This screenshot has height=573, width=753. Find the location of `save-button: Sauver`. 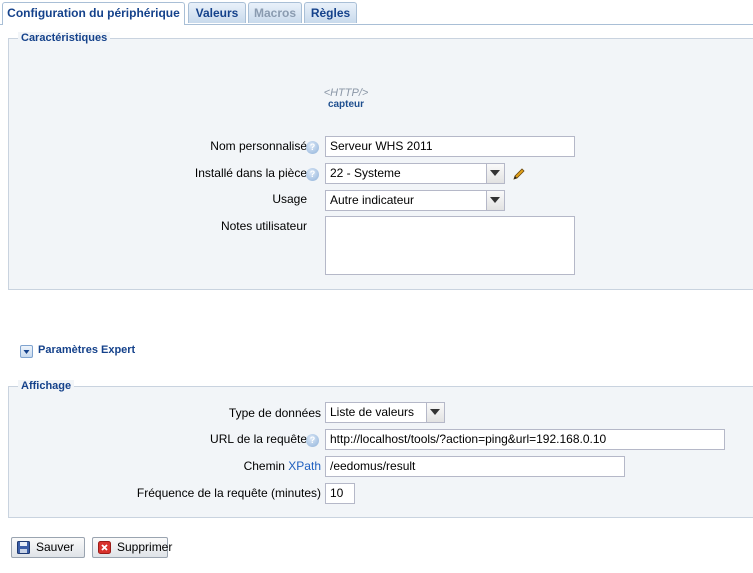

save-button: Sauver is located at coordinates (48, 547).